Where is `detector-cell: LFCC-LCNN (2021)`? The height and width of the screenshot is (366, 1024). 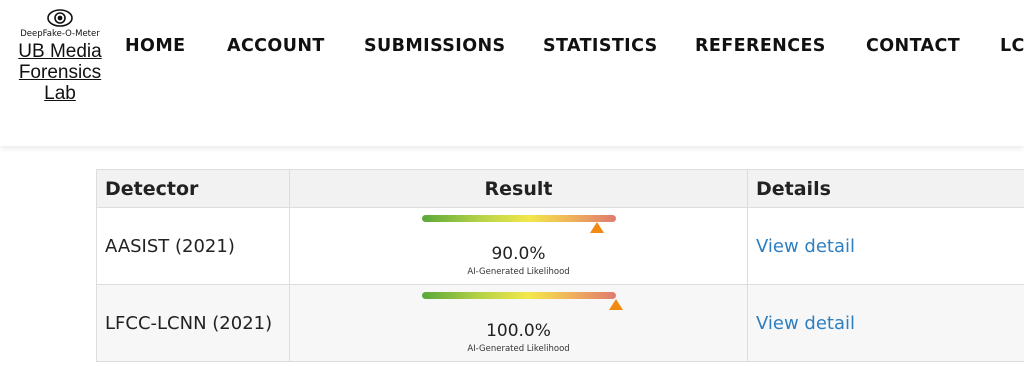
detector-cell: LFCC-LCNN (2021) is located at coordinates (193, 323).